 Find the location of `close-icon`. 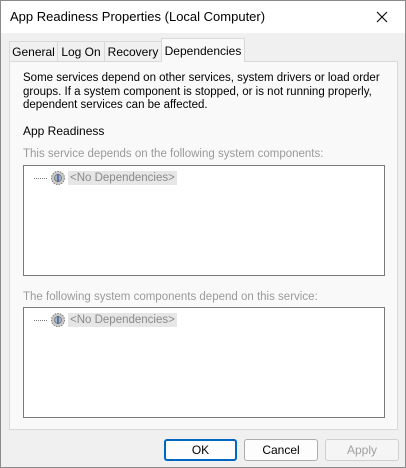

close-icon is located at coordinates (382, 17).